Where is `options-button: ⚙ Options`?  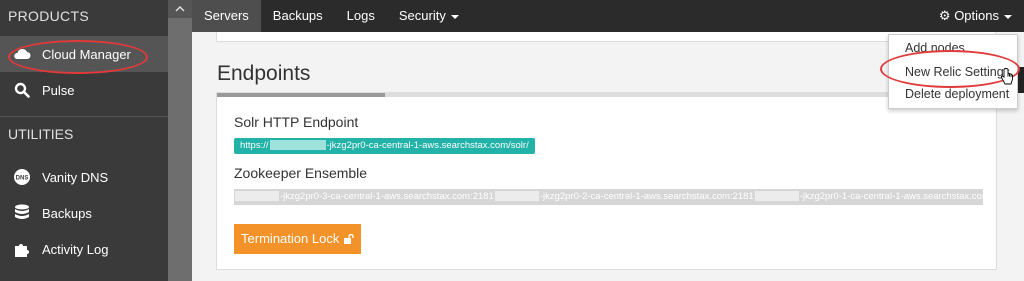
options-button: ⚙ Options is located at coordinates (975, 16).